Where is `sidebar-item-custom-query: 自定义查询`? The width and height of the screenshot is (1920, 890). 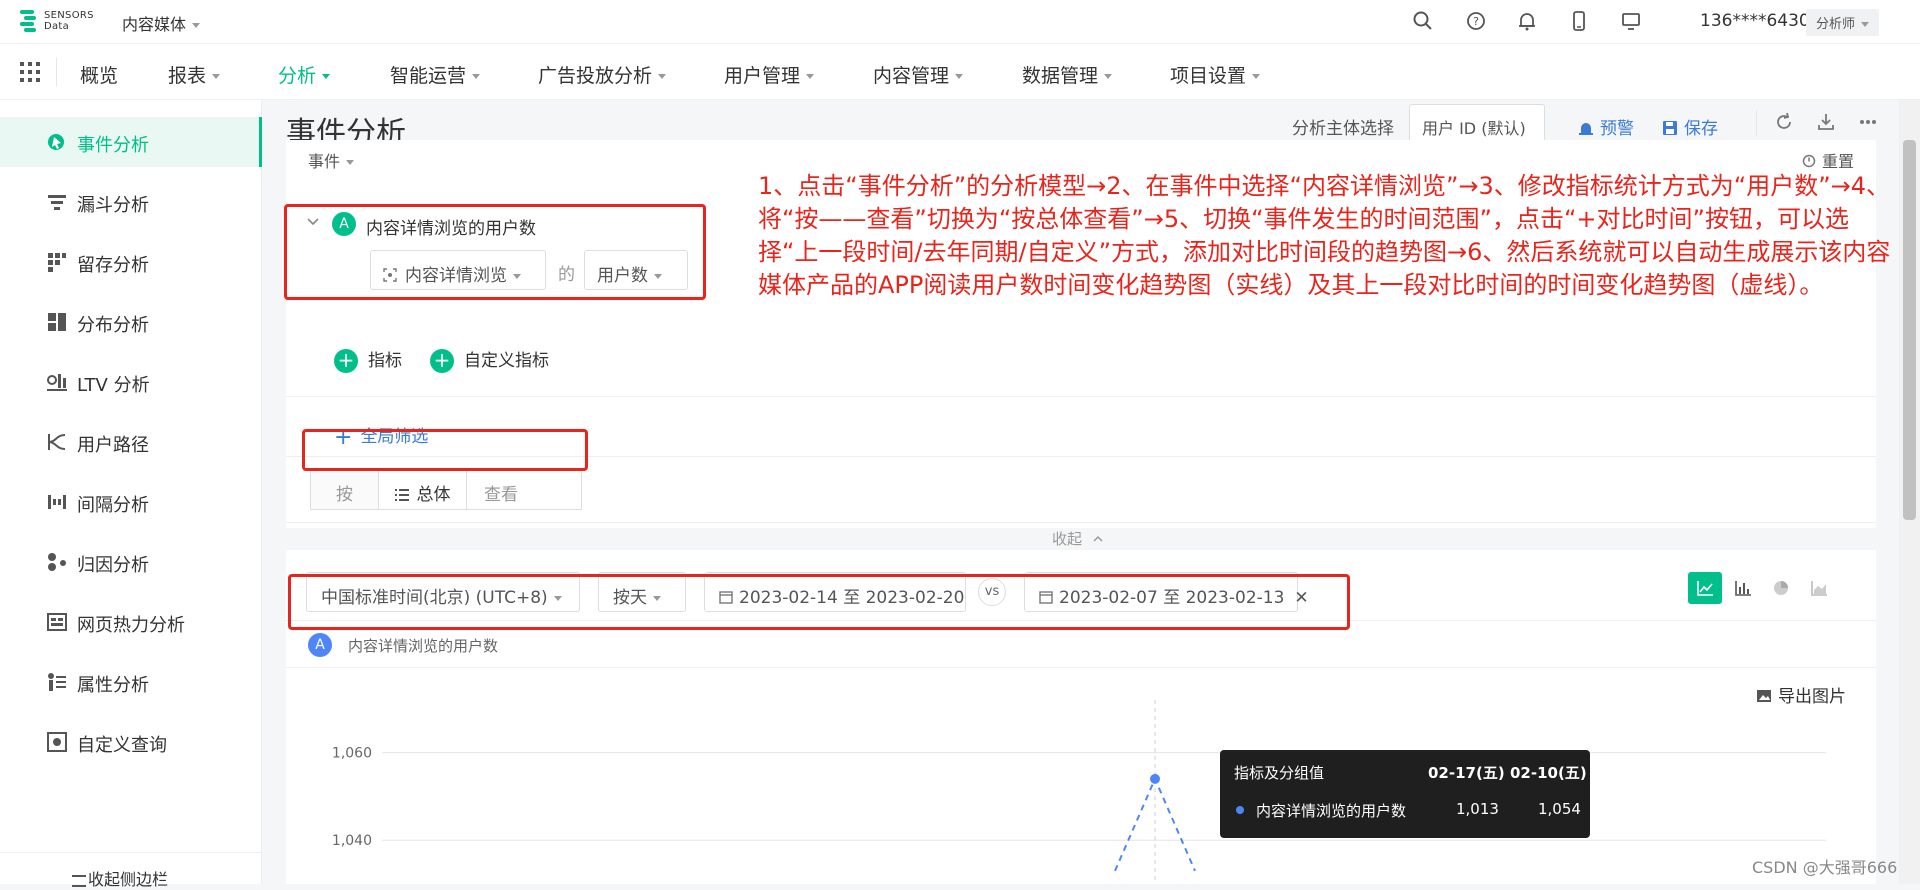 sidebar-item-custom-query: 自定义查询 is located at coordinates (131, 742).